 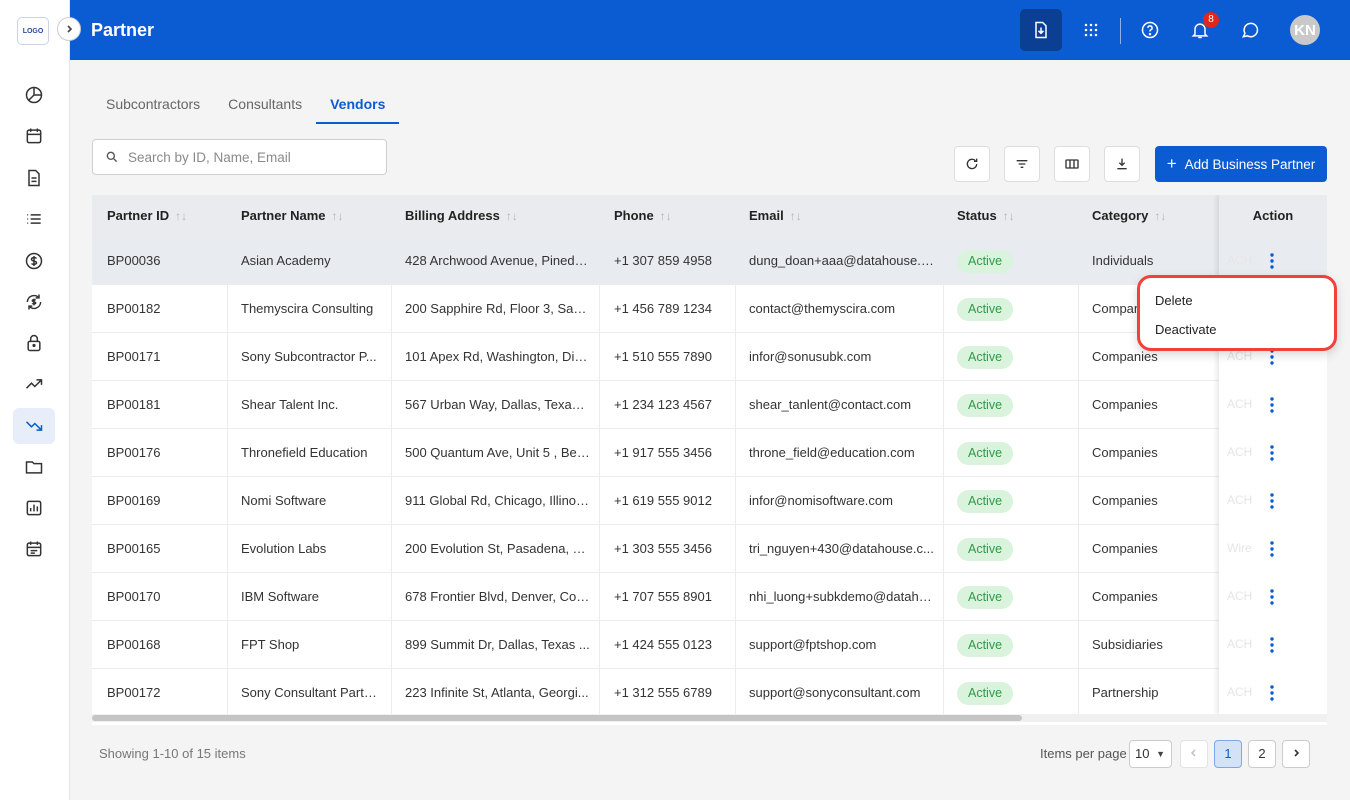 I want to click on col-action: Action, so click(x=1273, y=216).